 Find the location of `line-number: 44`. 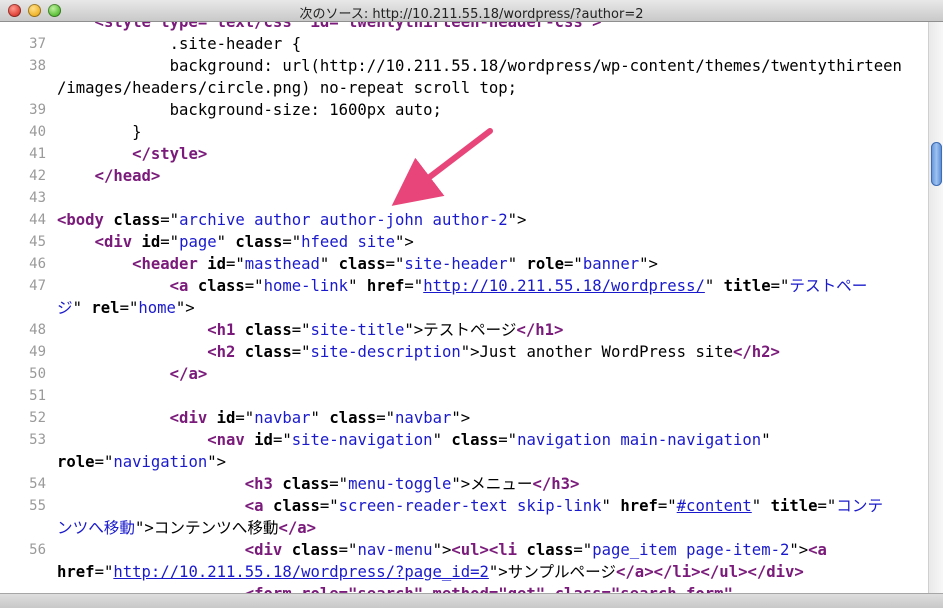

line-number: 44 is located at coordinates (37, 220).